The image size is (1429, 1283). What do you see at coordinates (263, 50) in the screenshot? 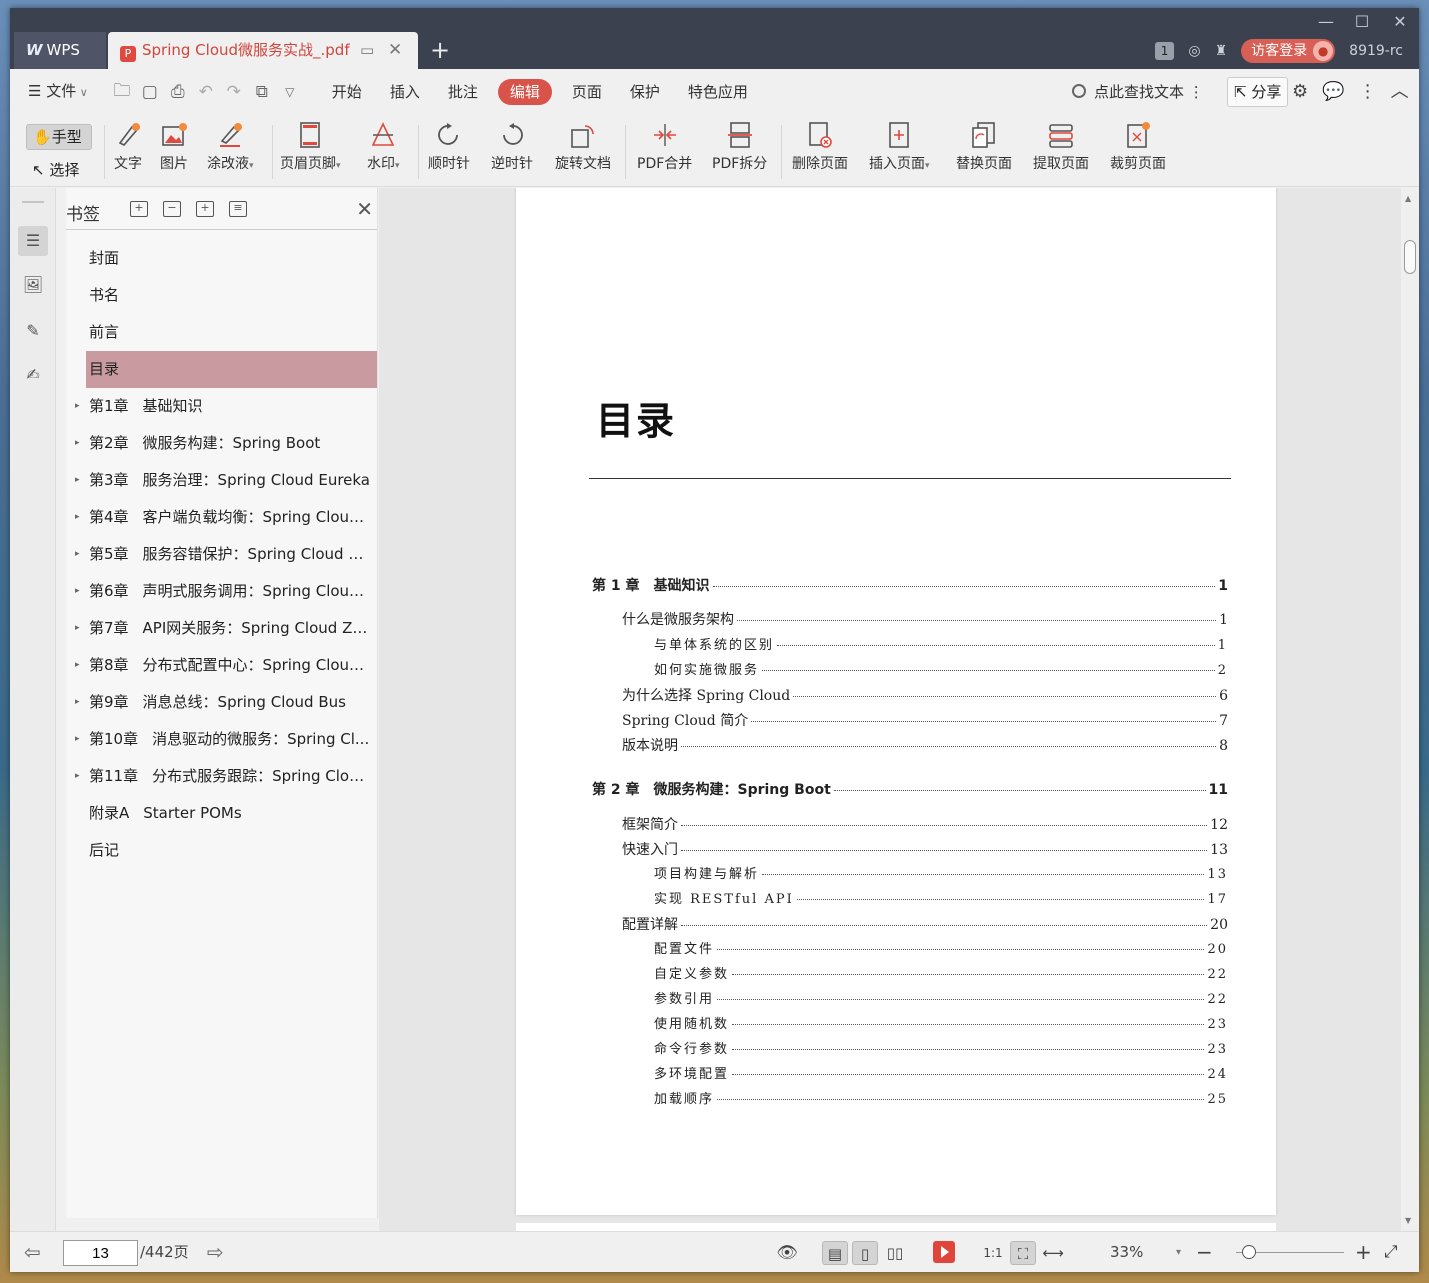
I see `document-tab: P Spring Cloud微服务实战_.pdf ▭ ✕` at bounding box center [263, 50].